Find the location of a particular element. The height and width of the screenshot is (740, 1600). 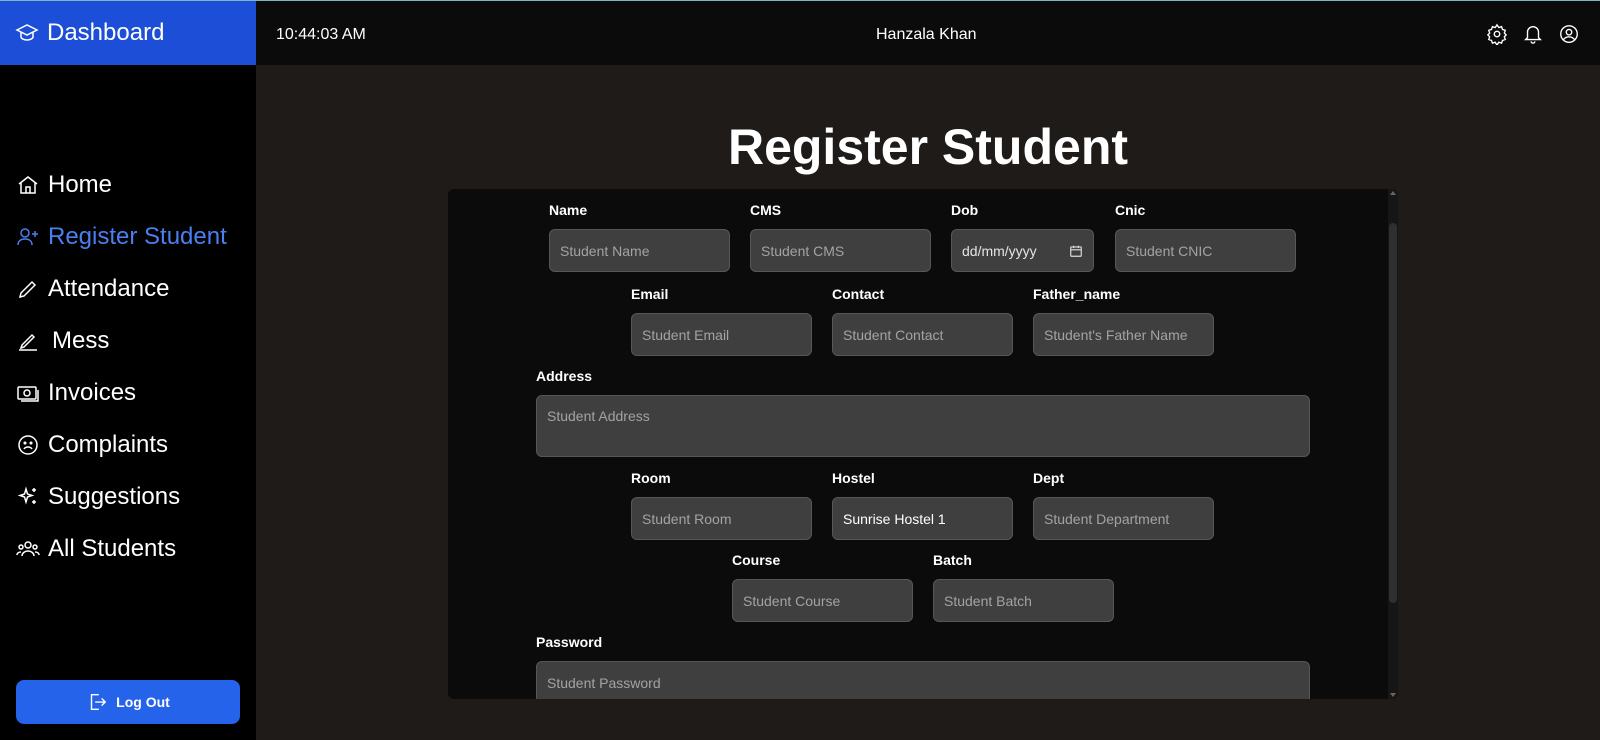

email-label: Email is located at coordinates (650, 294).